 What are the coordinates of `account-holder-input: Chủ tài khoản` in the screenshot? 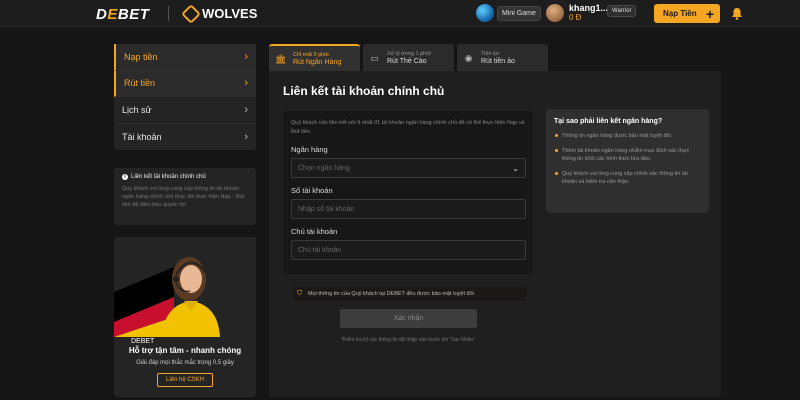 It's located at (408, 250).